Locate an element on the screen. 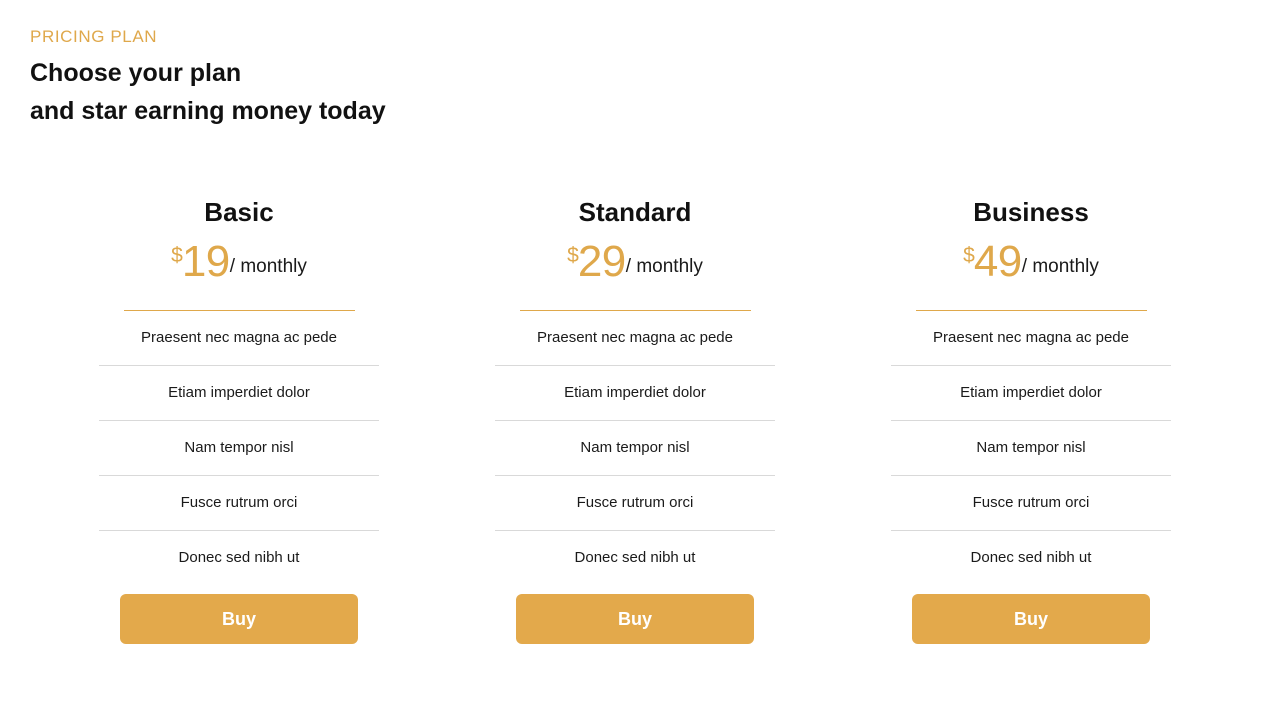 The height and width of the screenshot is (720, 1280). plan-name: Business is located at coordinates (1031, 212).